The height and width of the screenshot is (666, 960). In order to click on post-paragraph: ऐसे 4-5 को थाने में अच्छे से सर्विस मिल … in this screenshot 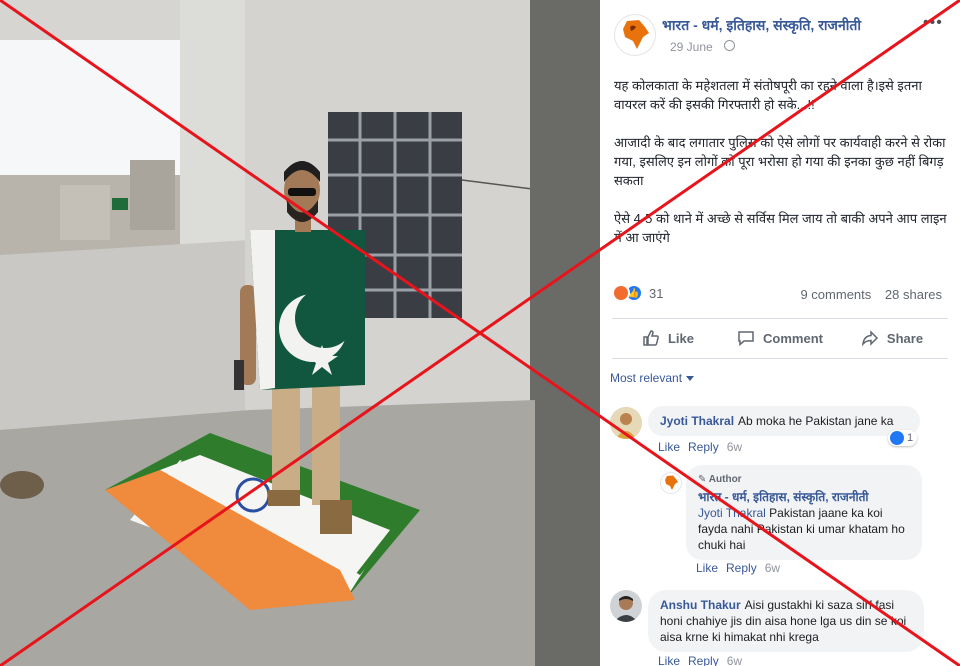, I will do `click(780, 228)`.